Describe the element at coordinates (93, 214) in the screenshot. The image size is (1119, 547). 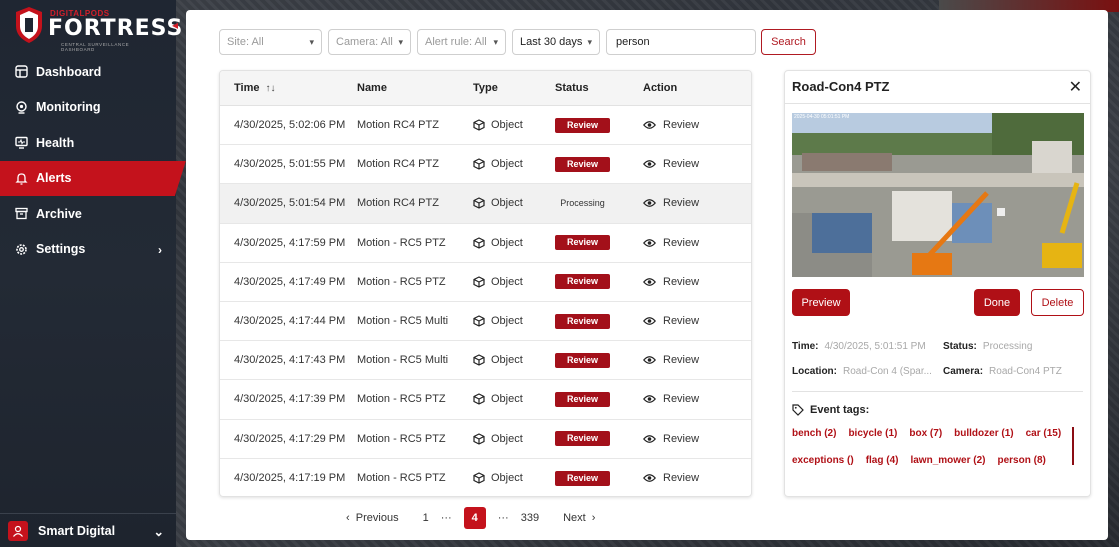
I see `sidebar-item-archive: Archive` at that location.